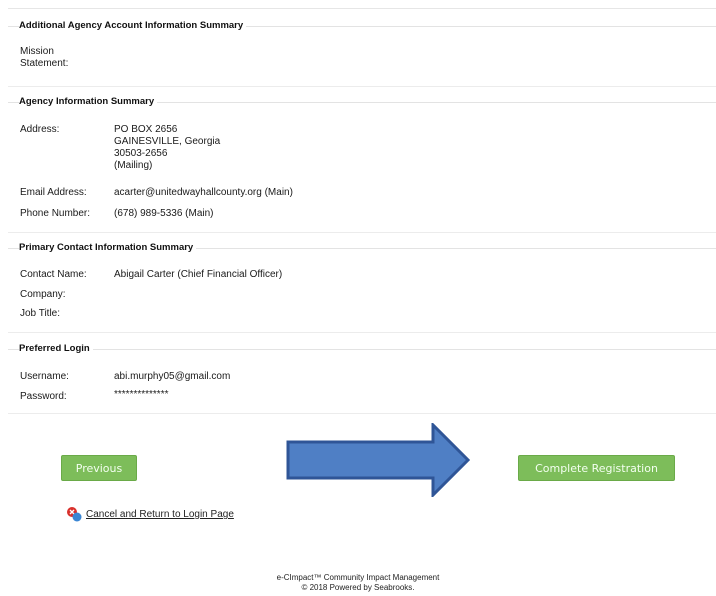 The width and height of the screenshot is (716, 596). Describe the element at coordinates (378, 460) in the screenshot. I see `right-arrow-icon` at that location.